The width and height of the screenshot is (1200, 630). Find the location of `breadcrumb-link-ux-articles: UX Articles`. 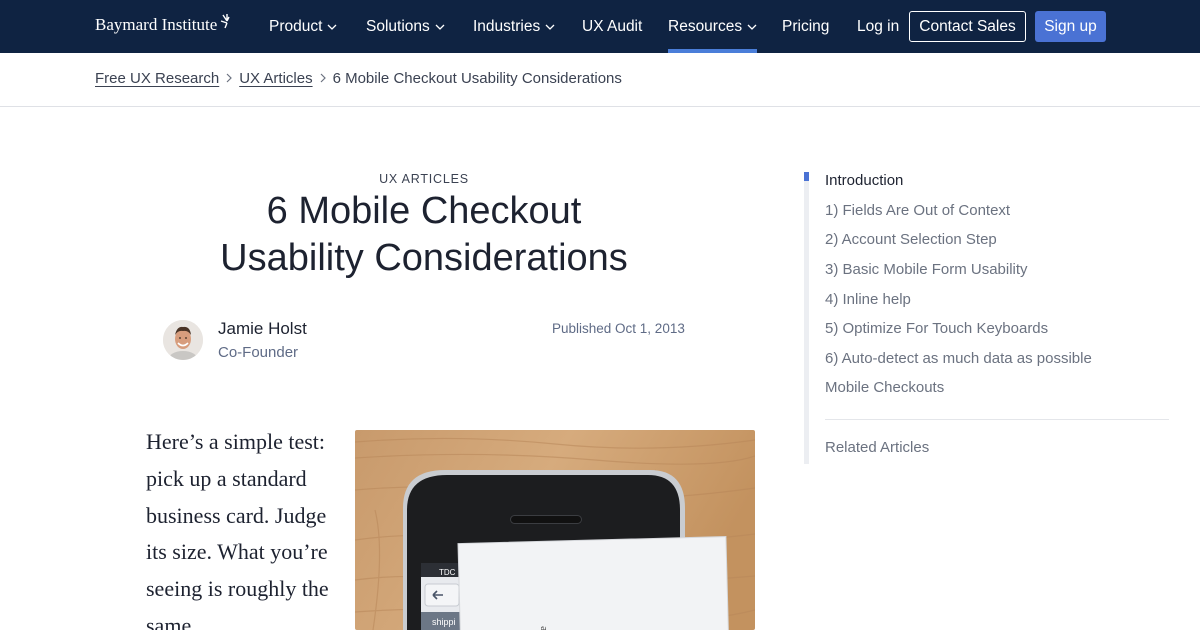

breadcrumb-link-ux-articles: UX Articles is located at coordinates (275, 78).